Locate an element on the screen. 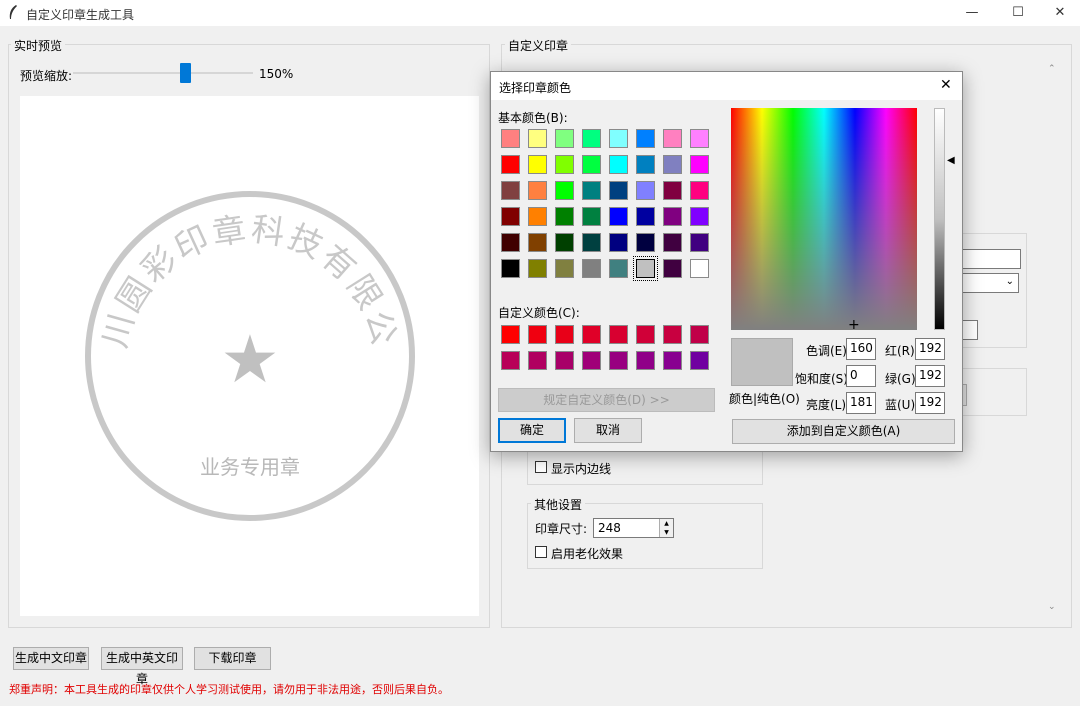 The image size is (1080, 706). close-button: ✕ is located at coordinates (1058, 13).